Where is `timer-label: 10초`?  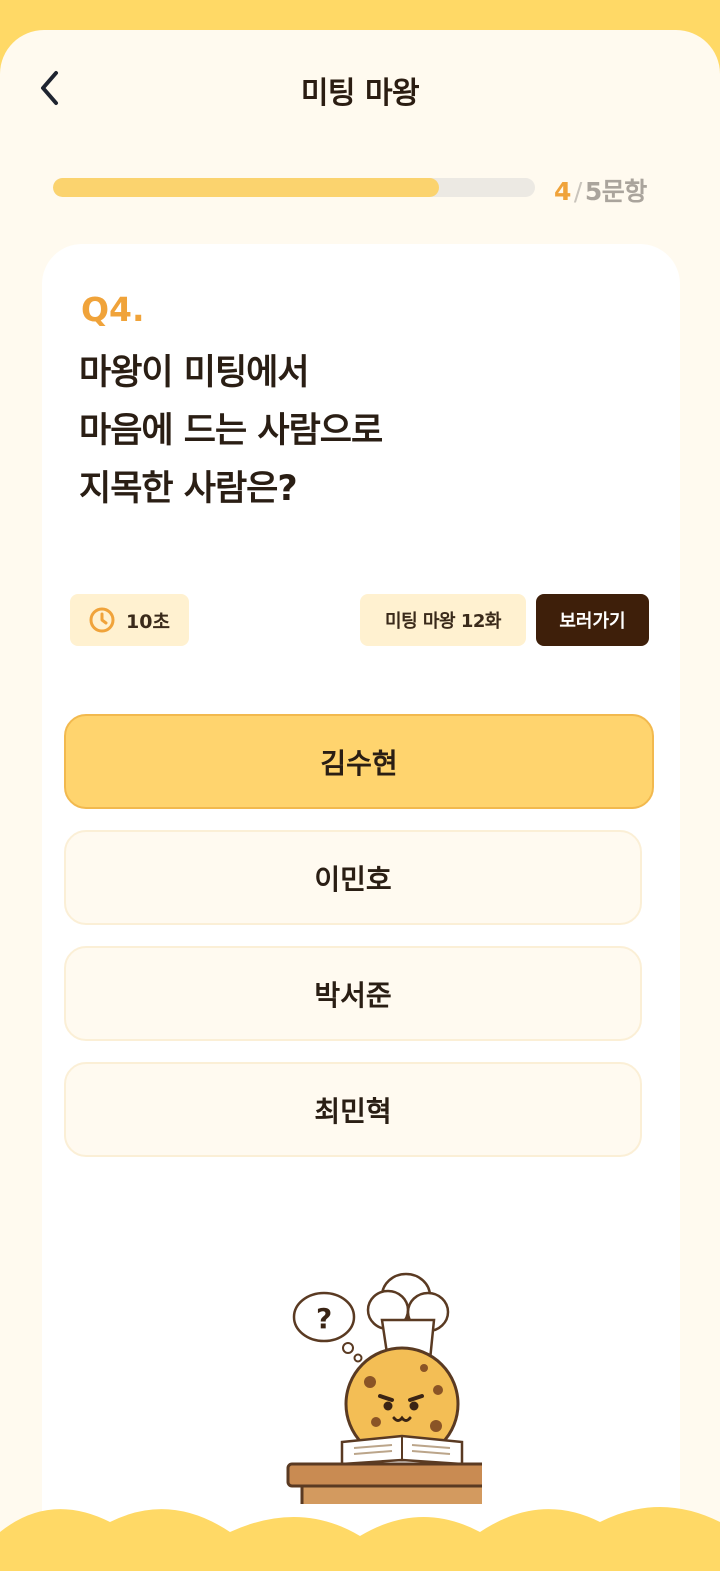
timer-label: 10초 is located at coordinates (148, 621).